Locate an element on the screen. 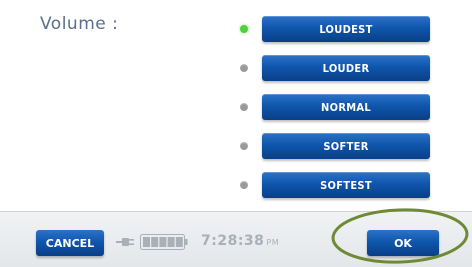 The height and width of the screenshot is (267, 472). volume-option-louder: LOUDER is located at coordinates (336, 68).